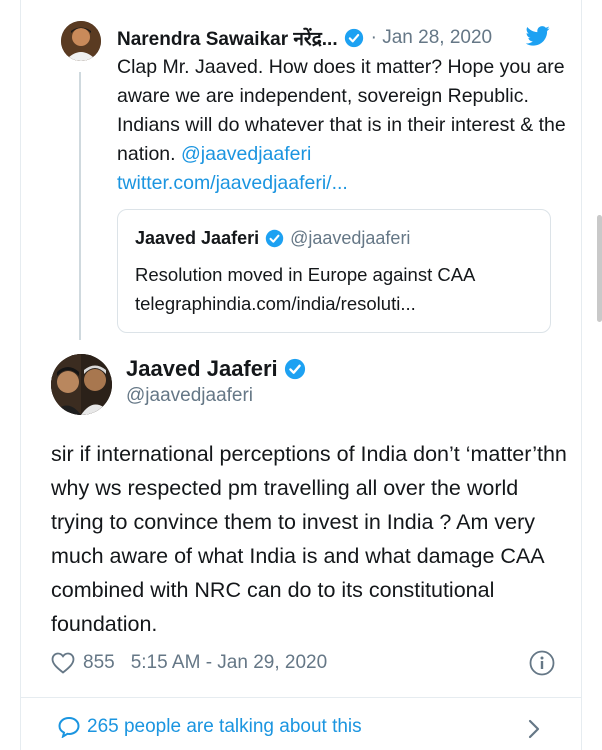 This screenshot has width=602, height=750. I want to click on embedded-author-handle: @jaavedjaaferi, so click(350, 238).